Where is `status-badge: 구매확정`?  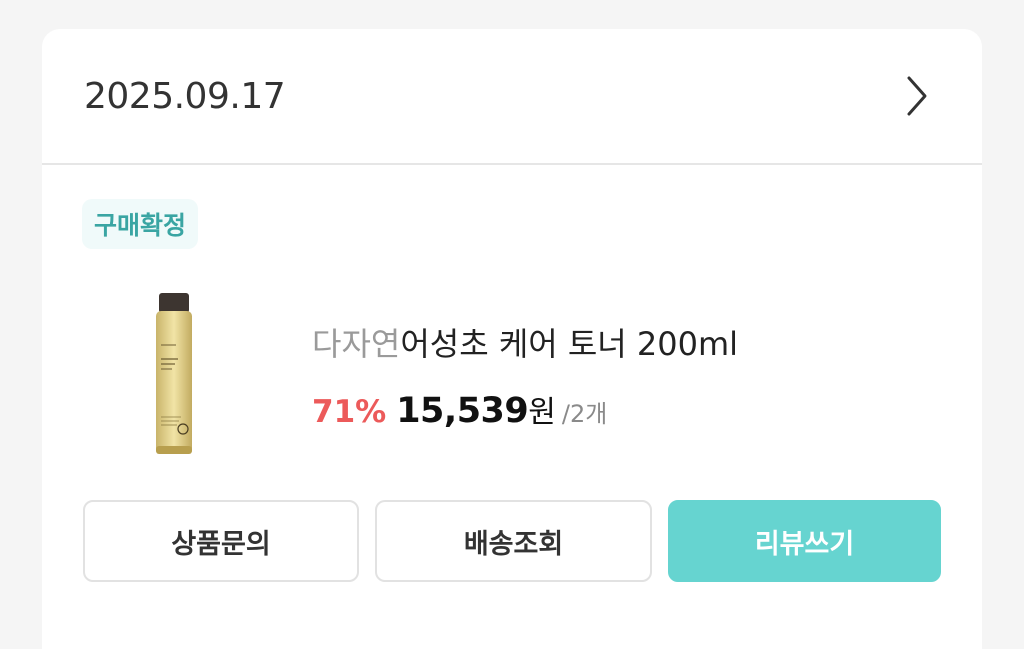 status-badge: 구매확정 is located at coordinates (140, 224).